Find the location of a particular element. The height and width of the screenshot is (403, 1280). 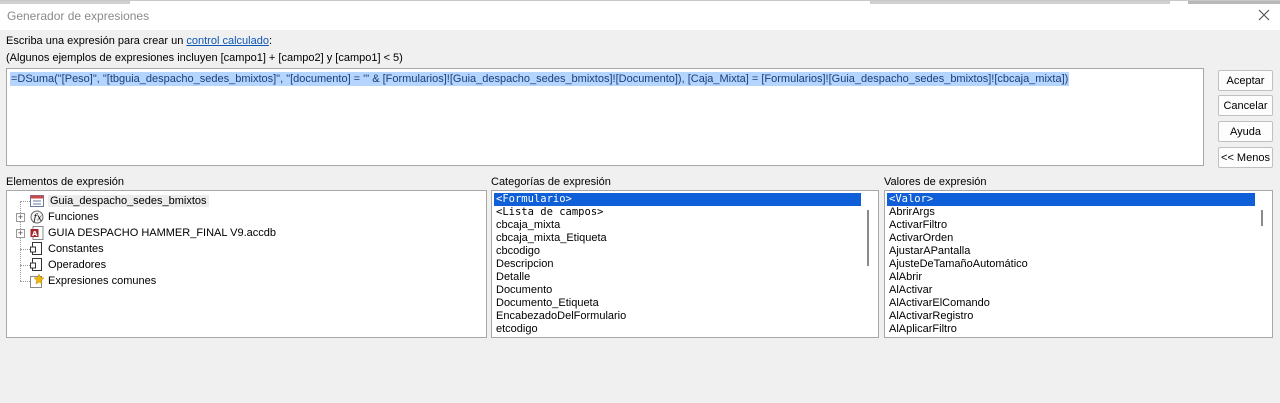

operators-icon is located at coordinates (37, 265).